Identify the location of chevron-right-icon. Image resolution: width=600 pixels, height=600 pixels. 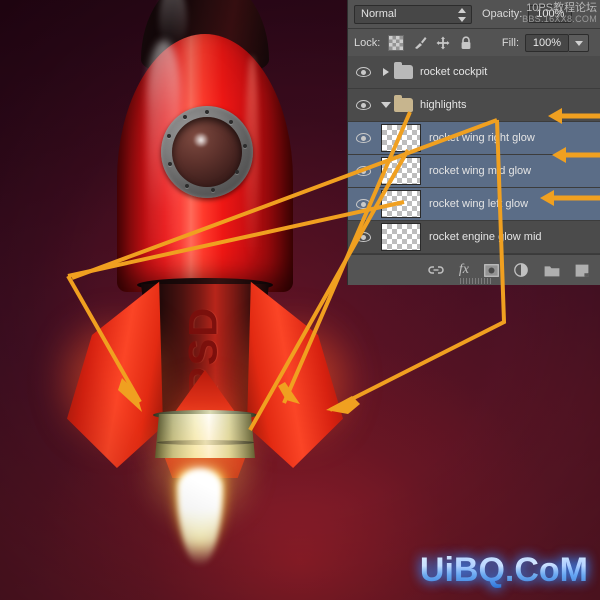
(386, 72).